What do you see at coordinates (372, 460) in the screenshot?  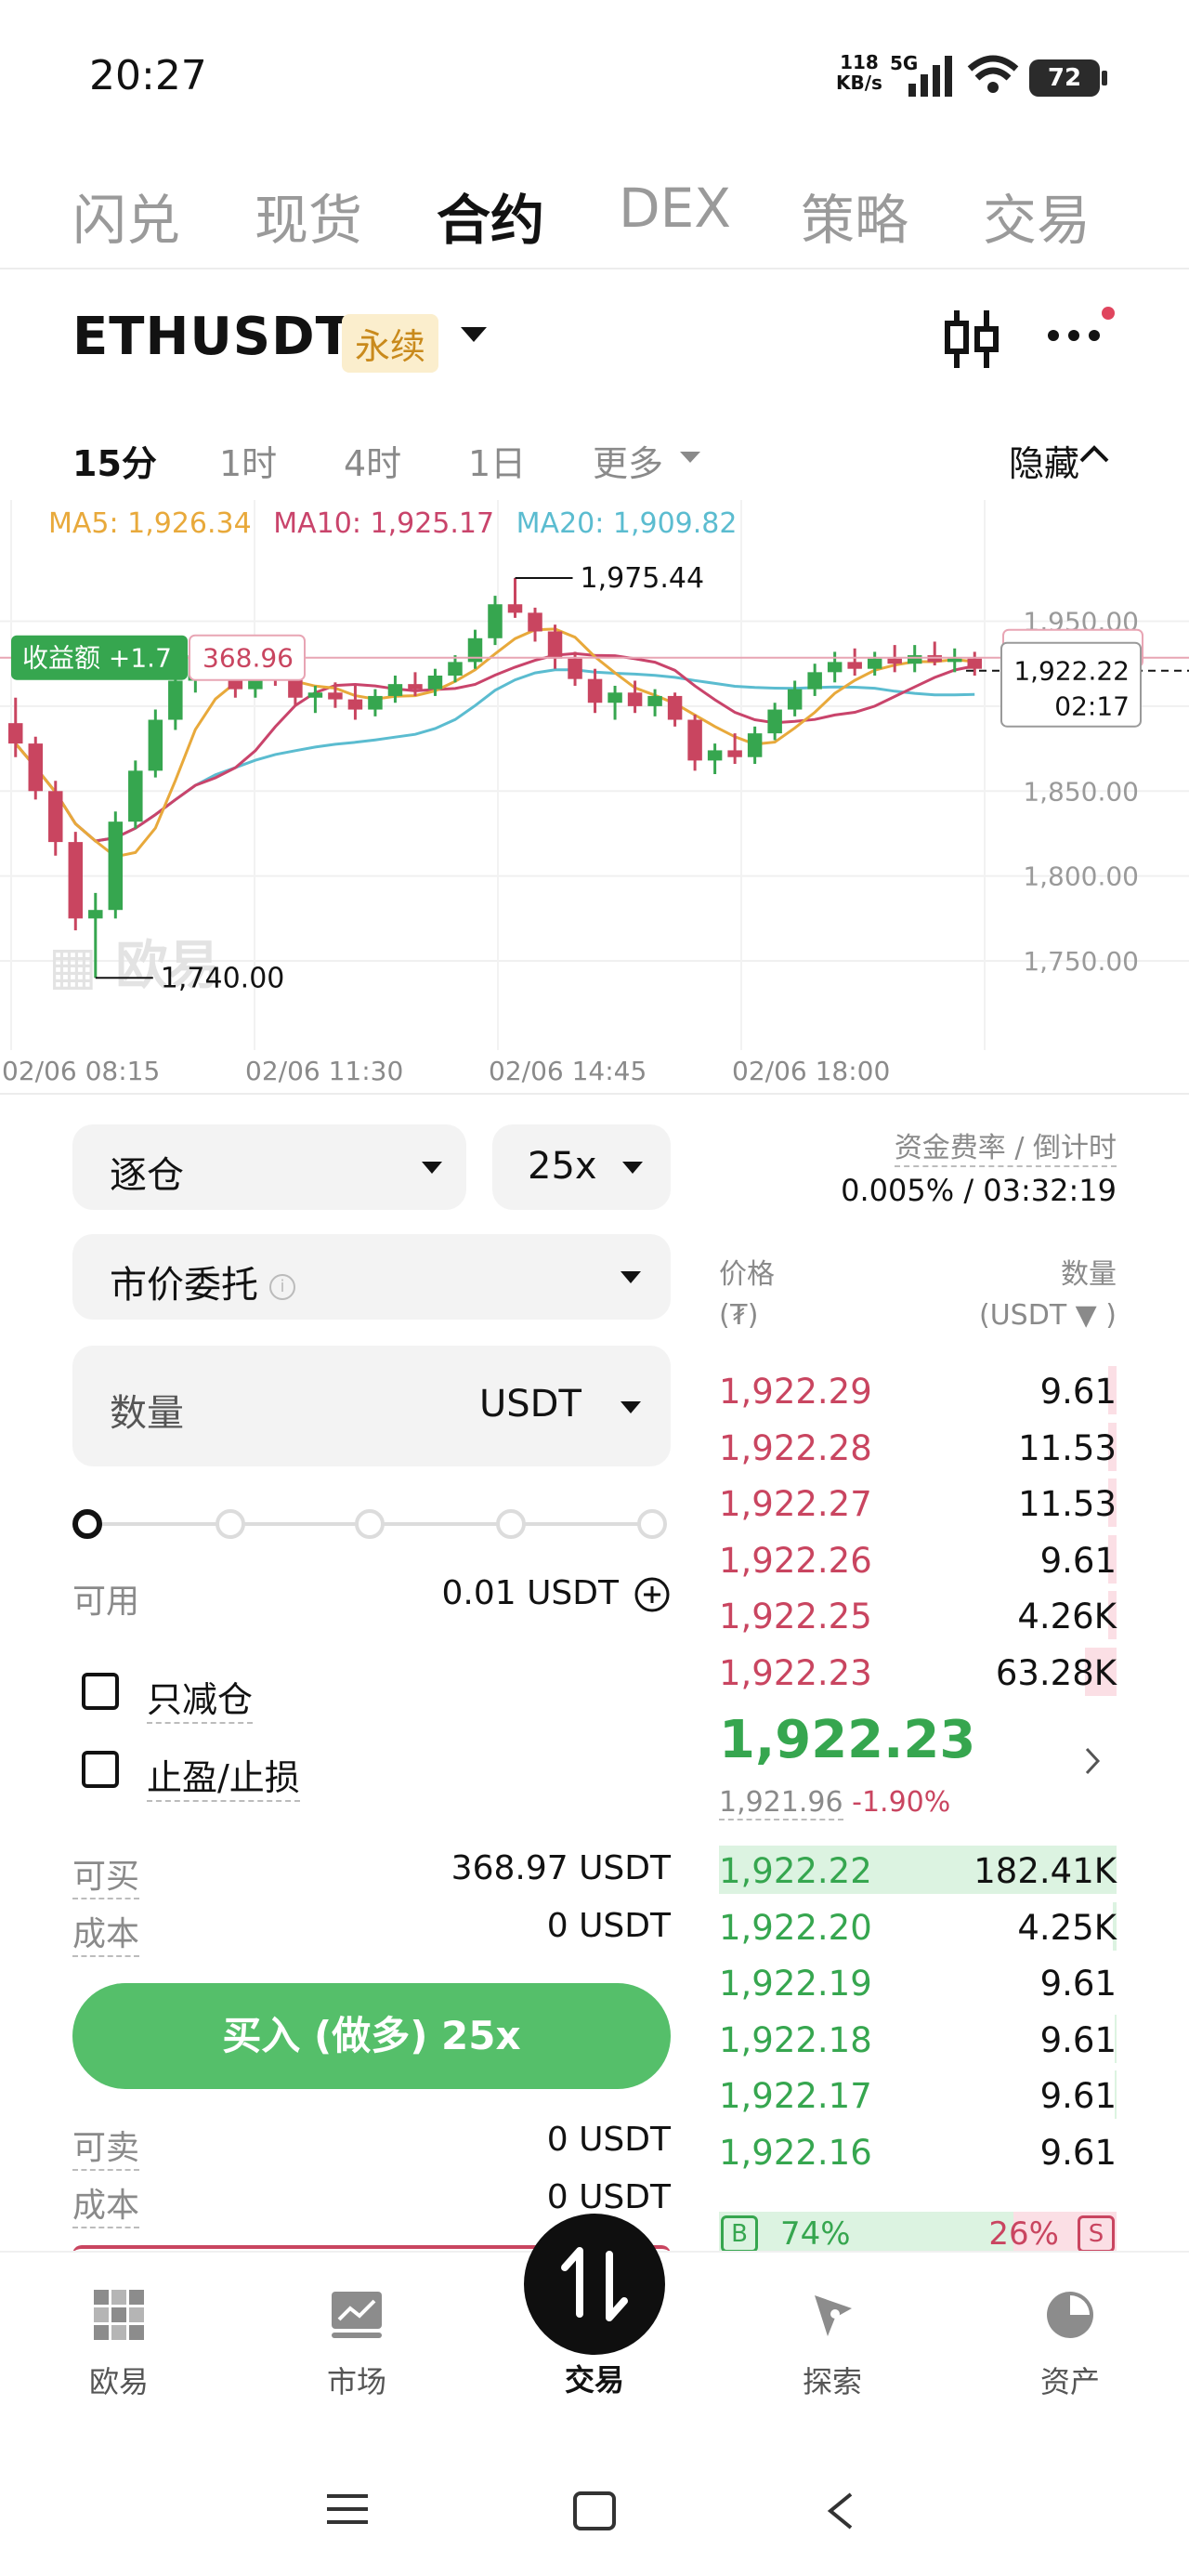 I see `interval-4h: 4时` at bounding box center [372, 460].